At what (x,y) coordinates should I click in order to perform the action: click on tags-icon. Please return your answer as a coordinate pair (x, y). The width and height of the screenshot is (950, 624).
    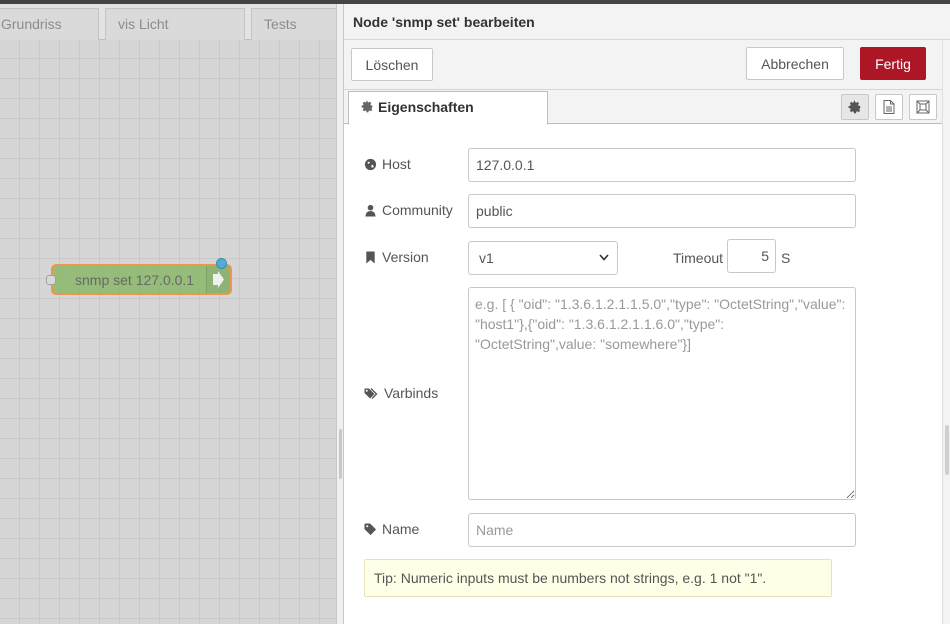
    Looking at the image, I should click on (371, 393).